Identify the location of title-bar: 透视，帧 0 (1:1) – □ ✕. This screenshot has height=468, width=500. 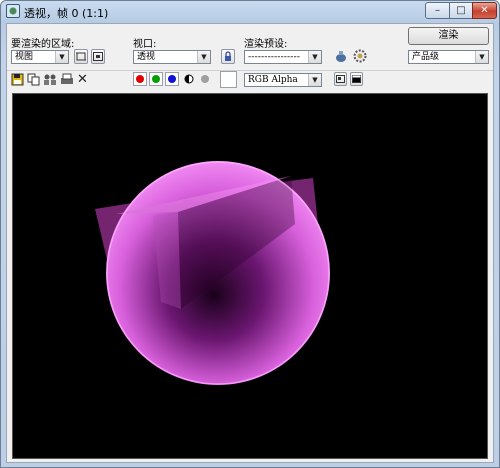
(250, 11).